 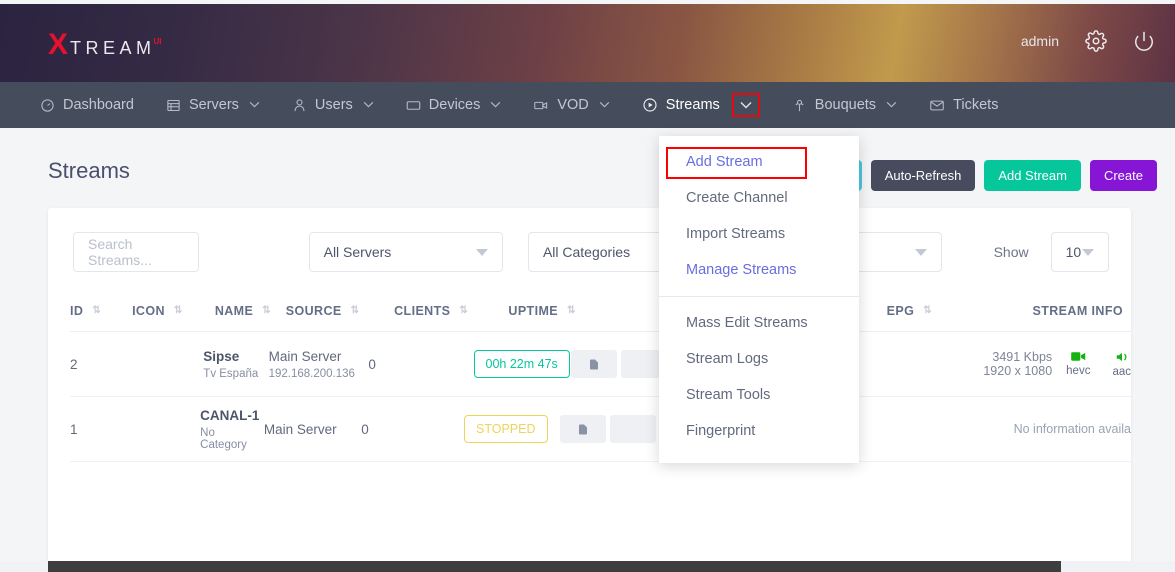 I want to click on current-user-label: admin, so click(x=1039, y=41).